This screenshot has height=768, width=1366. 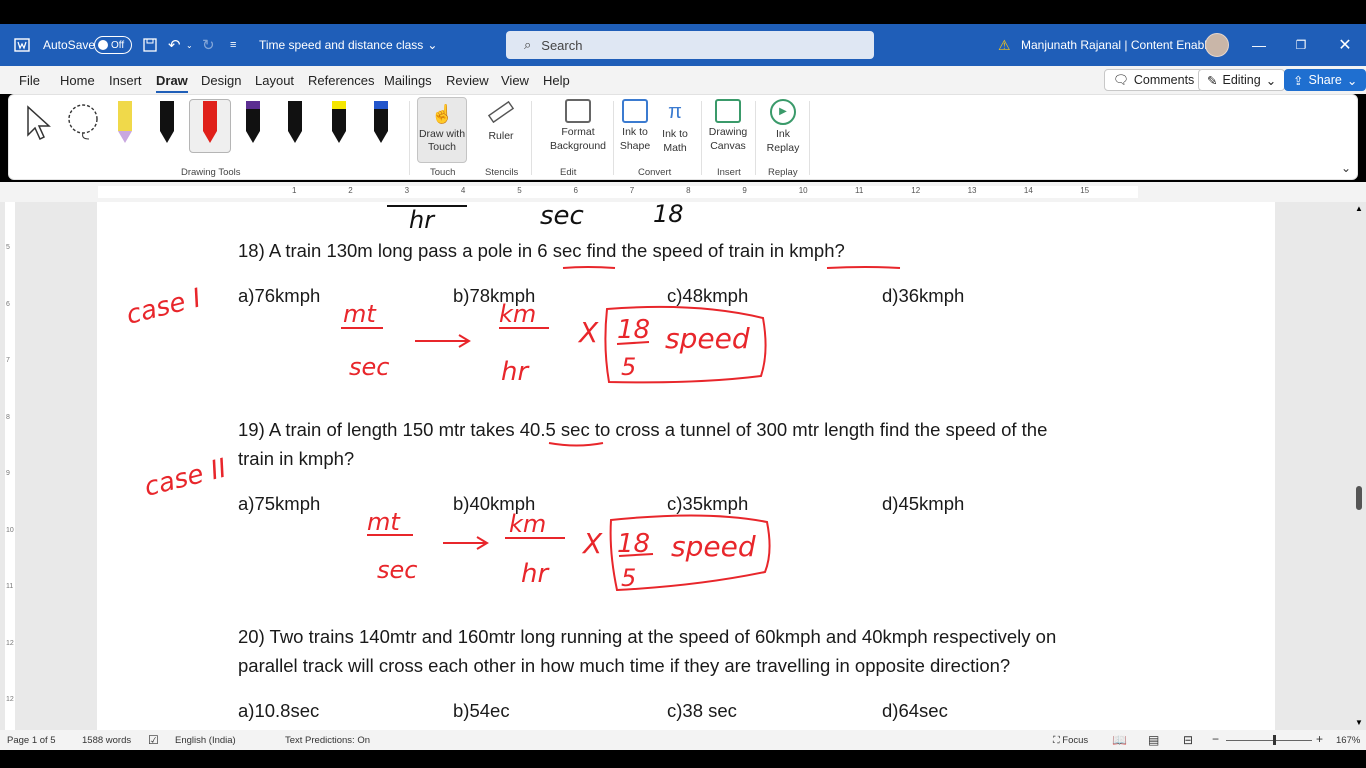 What do you see at coordinates (77, 80) in the screenshot?
I see `tab-home: Home` at bounding box center [77, 80].